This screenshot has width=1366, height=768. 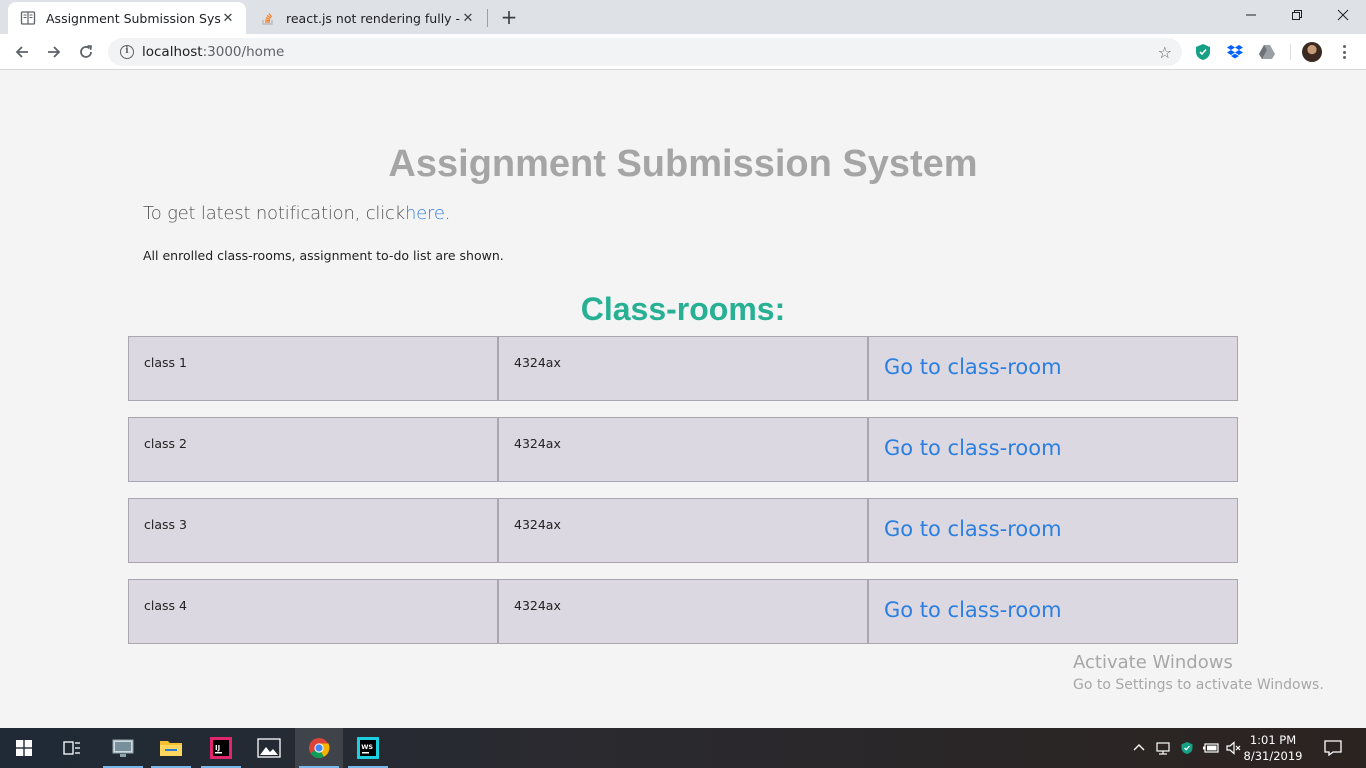 What do you see at coordinates (28, 18) in the screenshot?
I see `page-icon` at bounding box center [28, 18].